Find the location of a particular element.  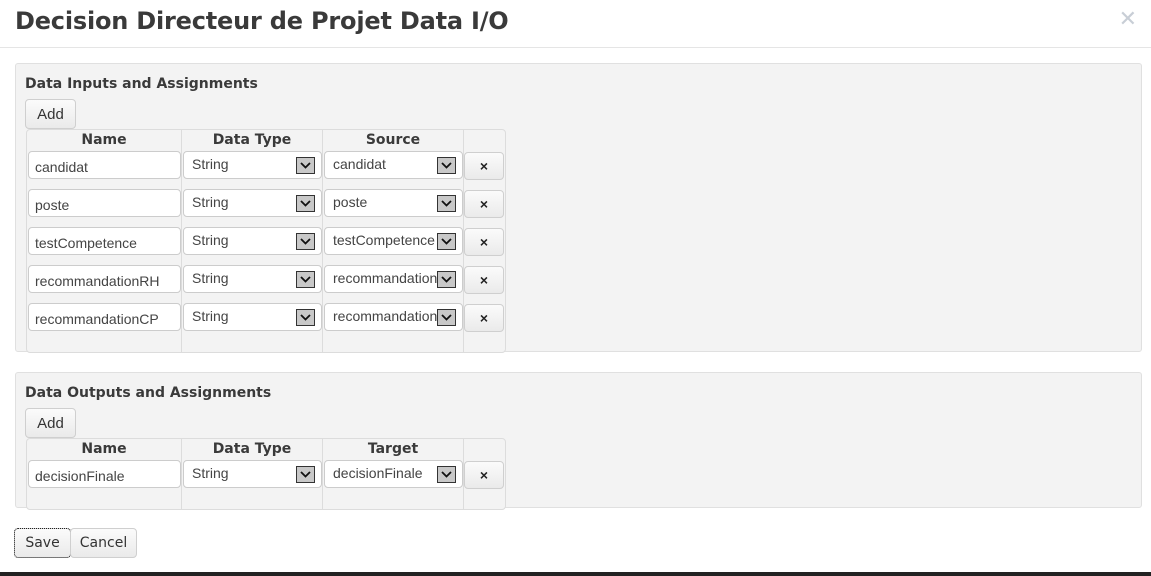

add-input-button: Add is located at coordinates (50, 114).